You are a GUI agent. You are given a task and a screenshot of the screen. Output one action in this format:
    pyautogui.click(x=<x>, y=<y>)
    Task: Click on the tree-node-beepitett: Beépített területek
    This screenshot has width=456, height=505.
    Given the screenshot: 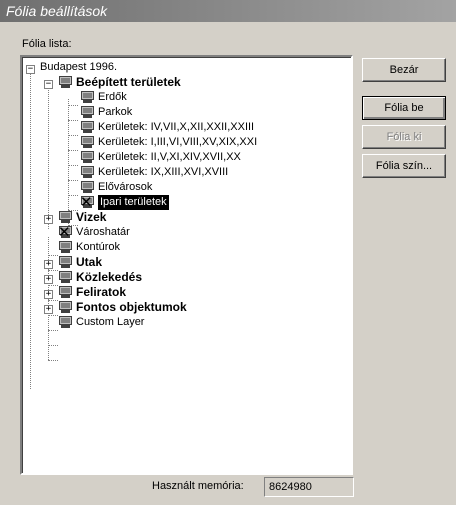 What is the action you would take?
    pyautogui.click(x=119, y=82)
    